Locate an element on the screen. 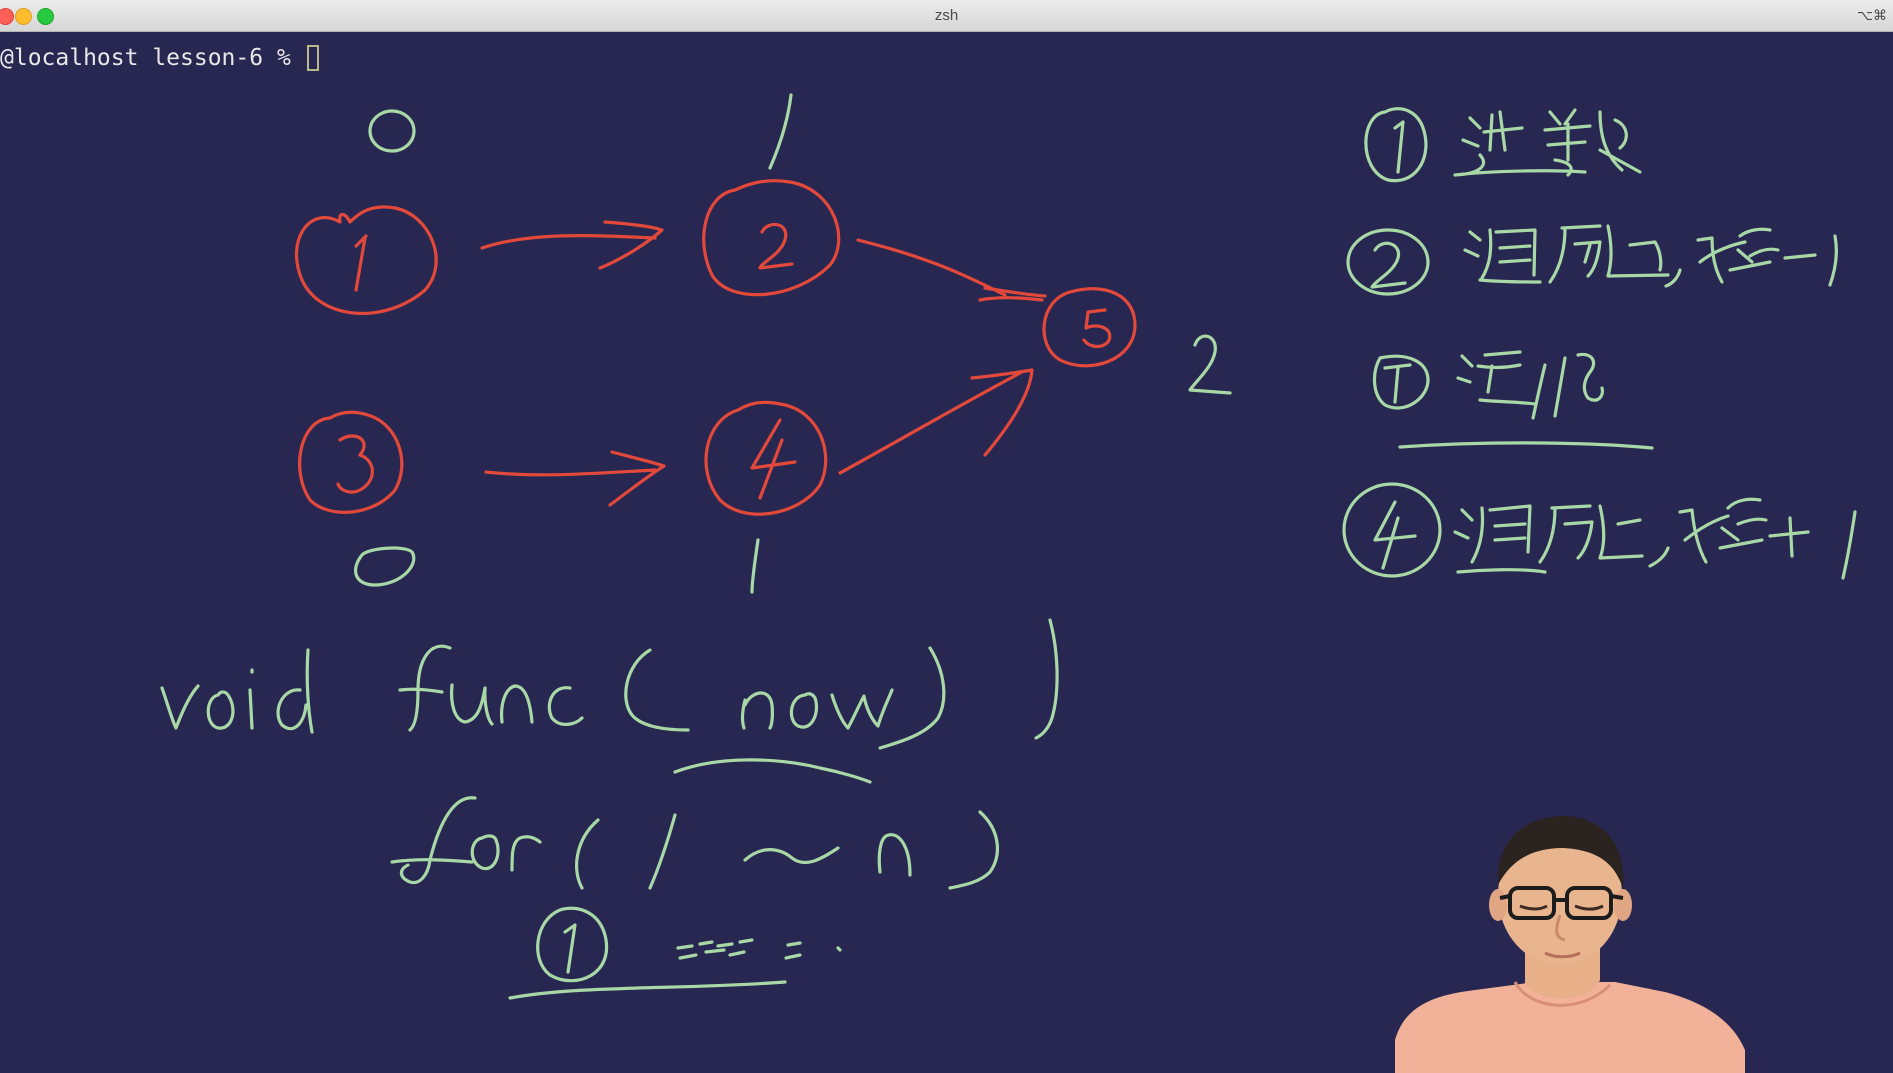 Image resolution: width=1893 pixels, height=1073 pixels. code-paren-now is located at coordinates (841, 701).